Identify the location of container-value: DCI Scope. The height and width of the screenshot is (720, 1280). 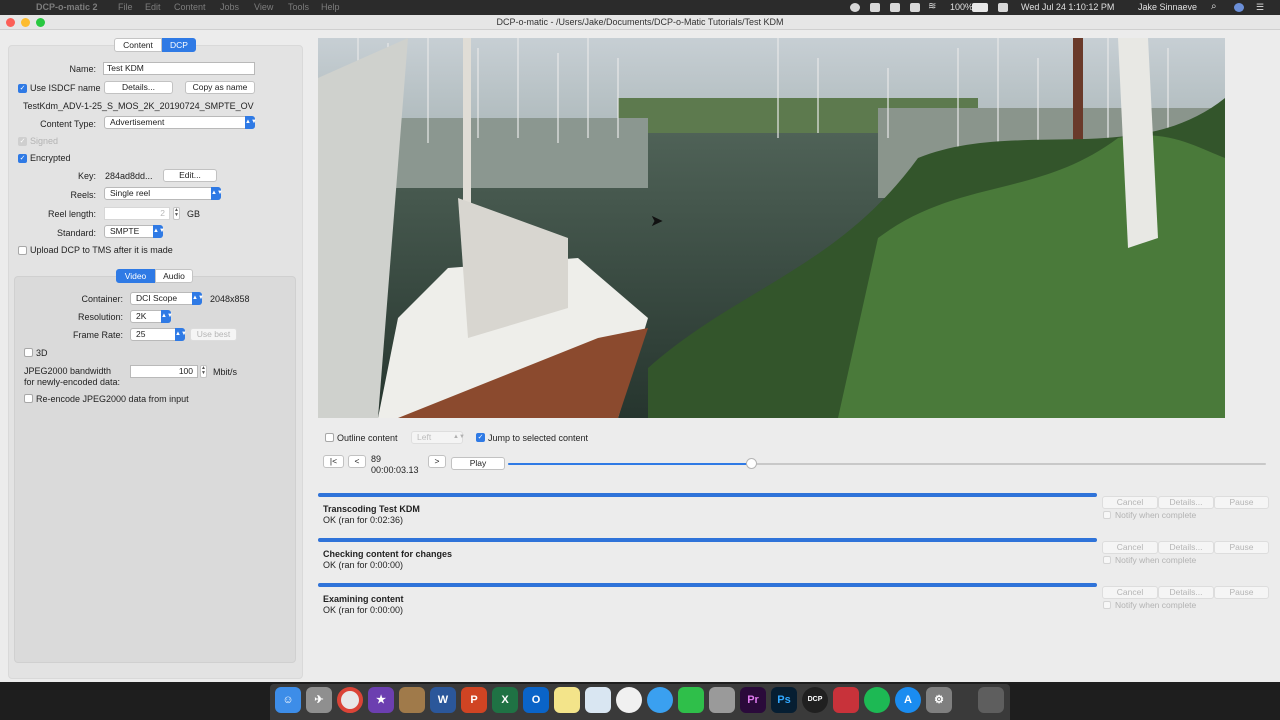
(157, 298).